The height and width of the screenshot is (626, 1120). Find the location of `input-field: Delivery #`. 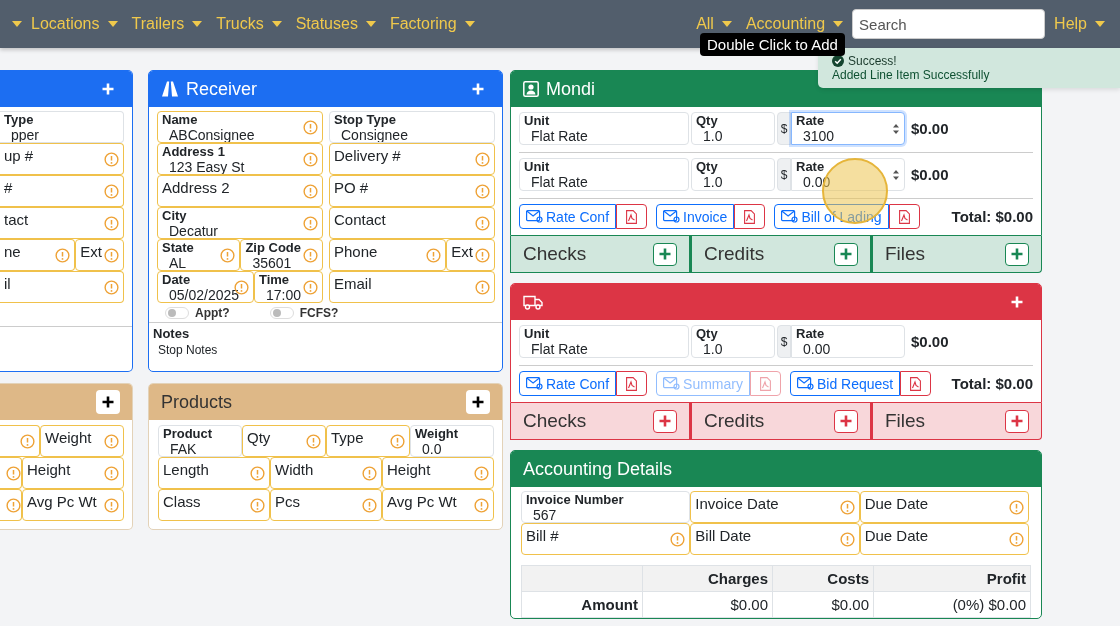

input-field: Delivery # is located at coordinates (412, 159).